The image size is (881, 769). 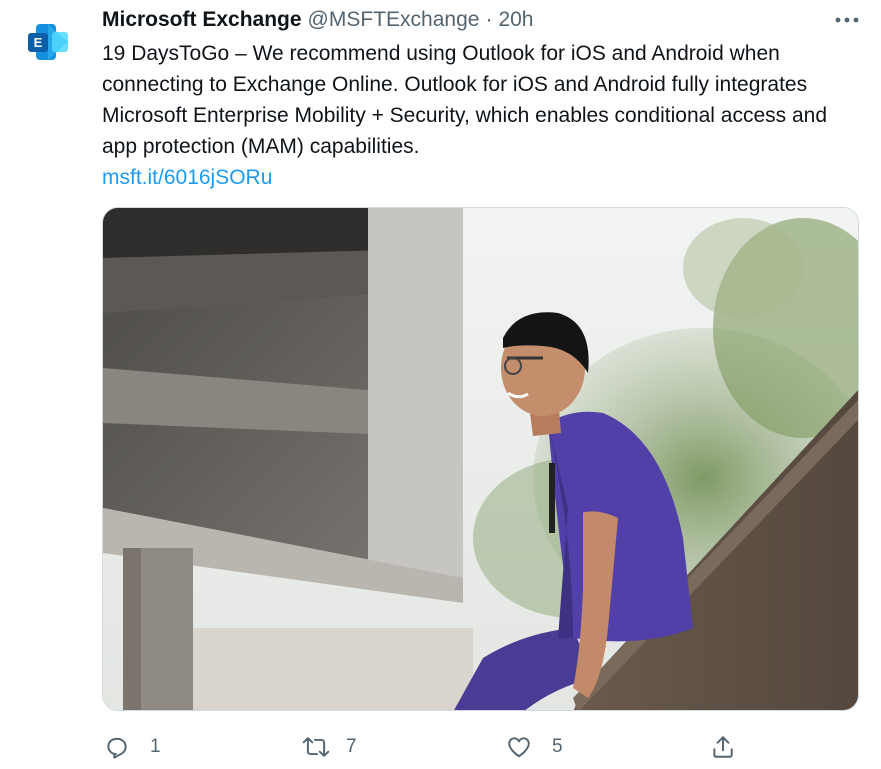 I want to click on avatar-letter: E, so click(x=38, y=42).